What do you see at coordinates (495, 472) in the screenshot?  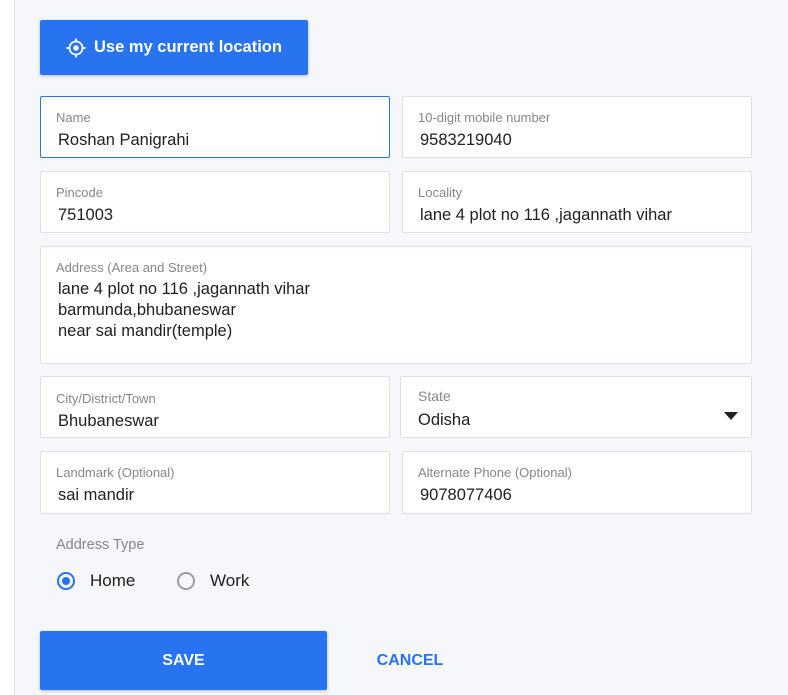 I see `alternate-phone-label: Alternate Phone (Optional)` at bounding box center [495, 472].